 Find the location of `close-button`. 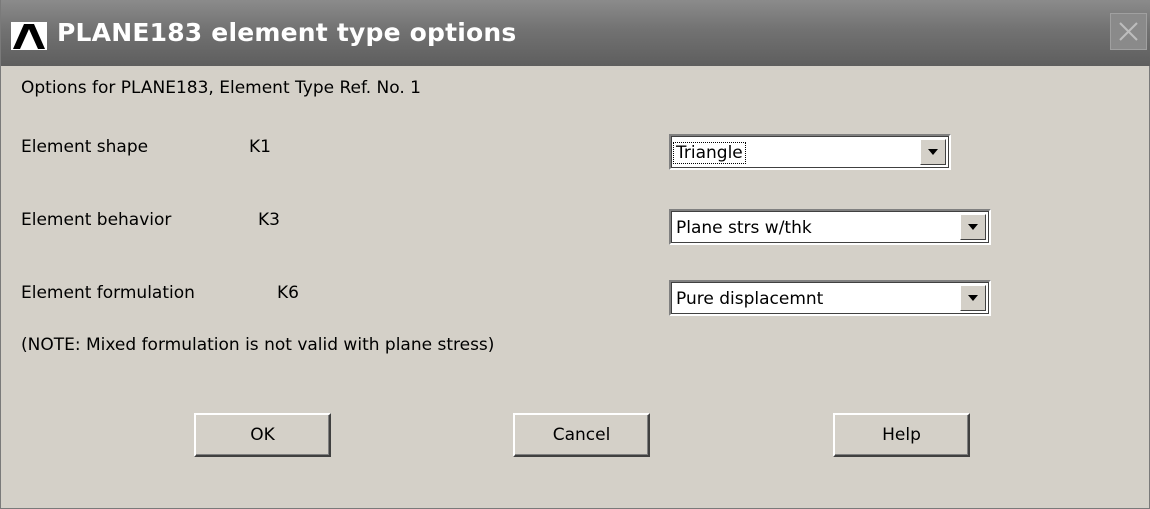

close-button is located at coordinates (1128, 31).